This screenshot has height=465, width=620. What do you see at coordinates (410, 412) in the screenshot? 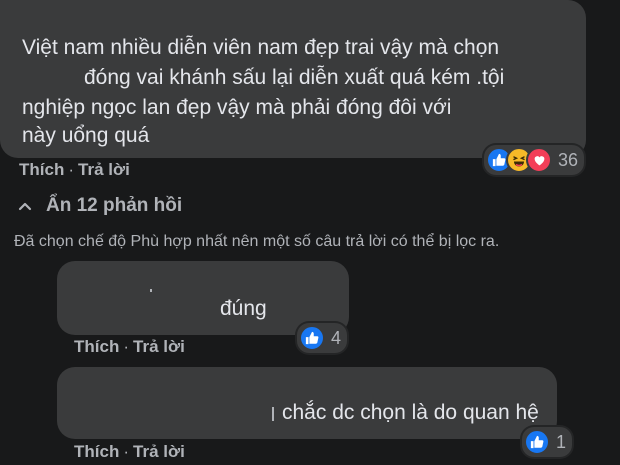
I see `reply-text: chắc dc chọn là do quan hệ` at bounding box center [410, 412].